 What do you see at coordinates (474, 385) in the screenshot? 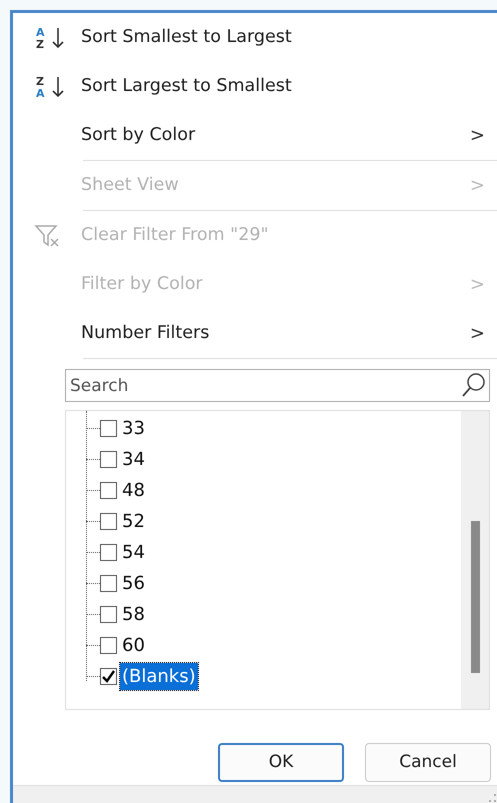
I see `search-icon` at bounding box center [474, 385].